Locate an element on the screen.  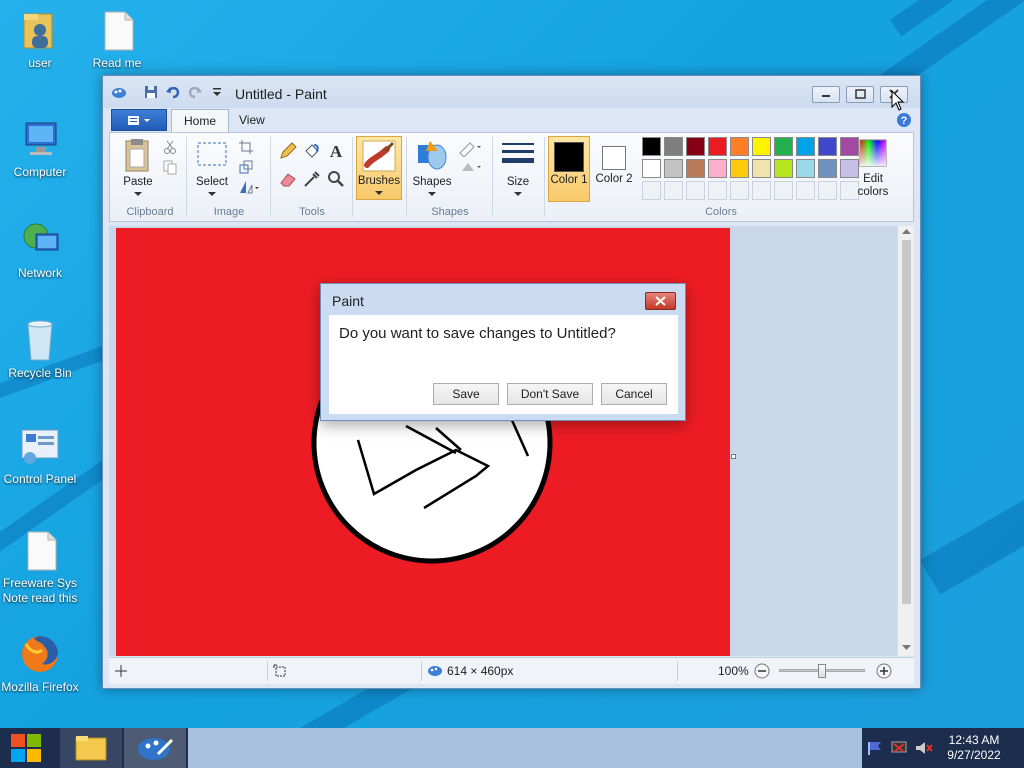
fill-icon is located at coordinates (312, 151).